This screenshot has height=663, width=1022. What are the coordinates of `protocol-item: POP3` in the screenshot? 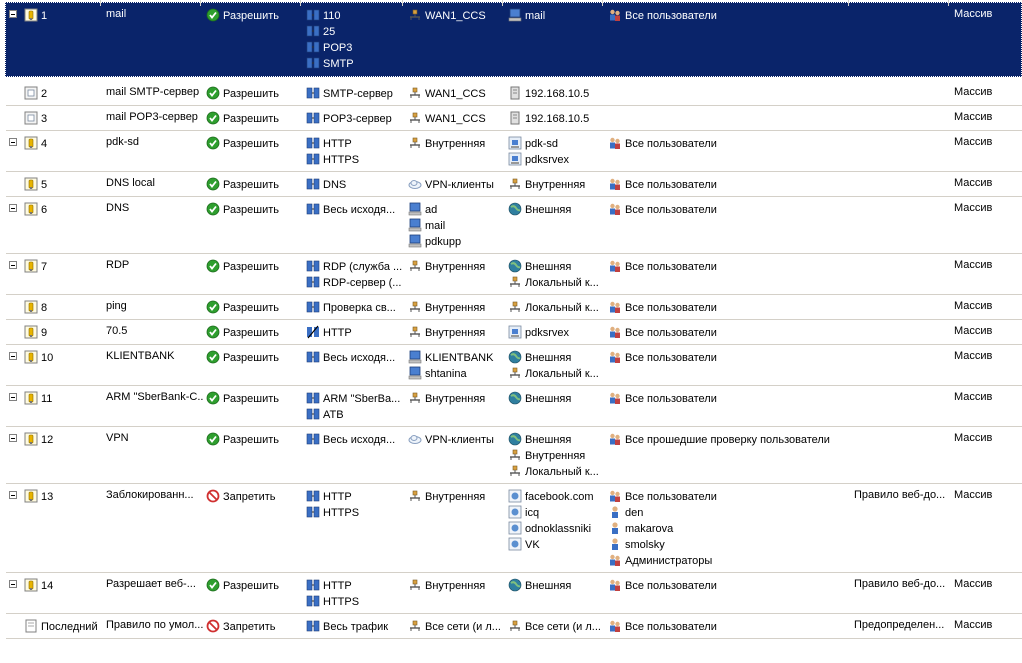 It's located at (357, 48).